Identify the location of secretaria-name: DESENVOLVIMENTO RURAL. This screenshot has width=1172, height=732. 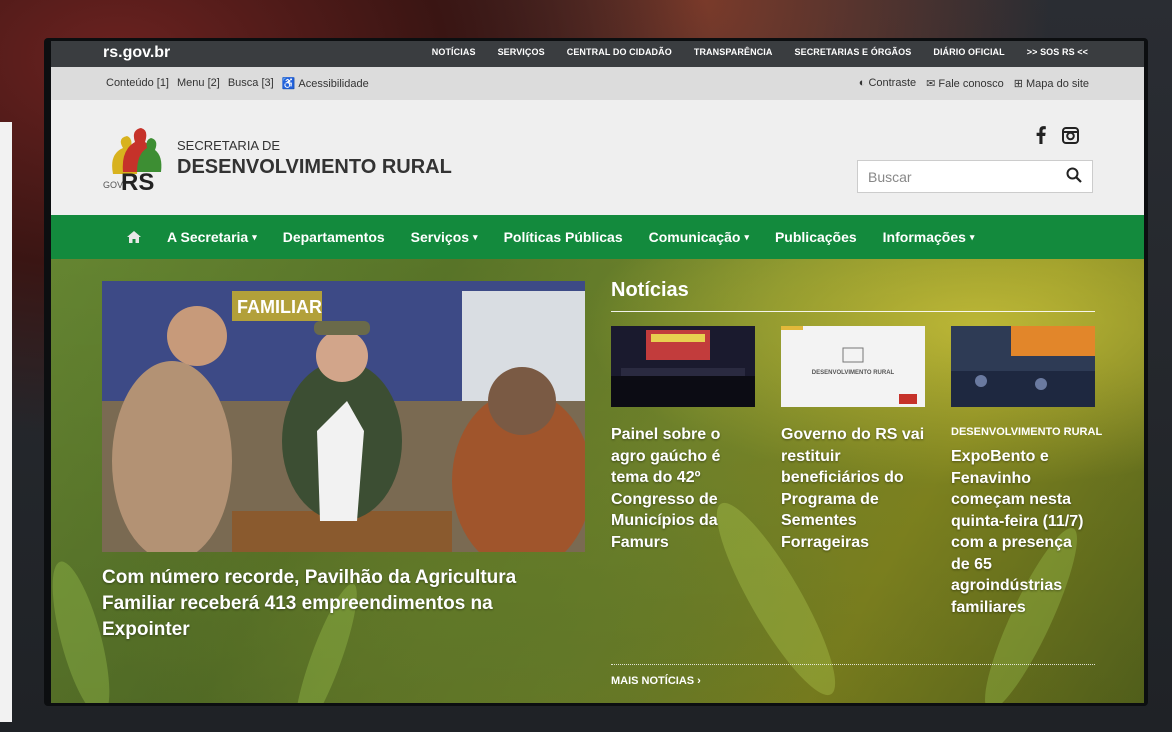
(314, 167).